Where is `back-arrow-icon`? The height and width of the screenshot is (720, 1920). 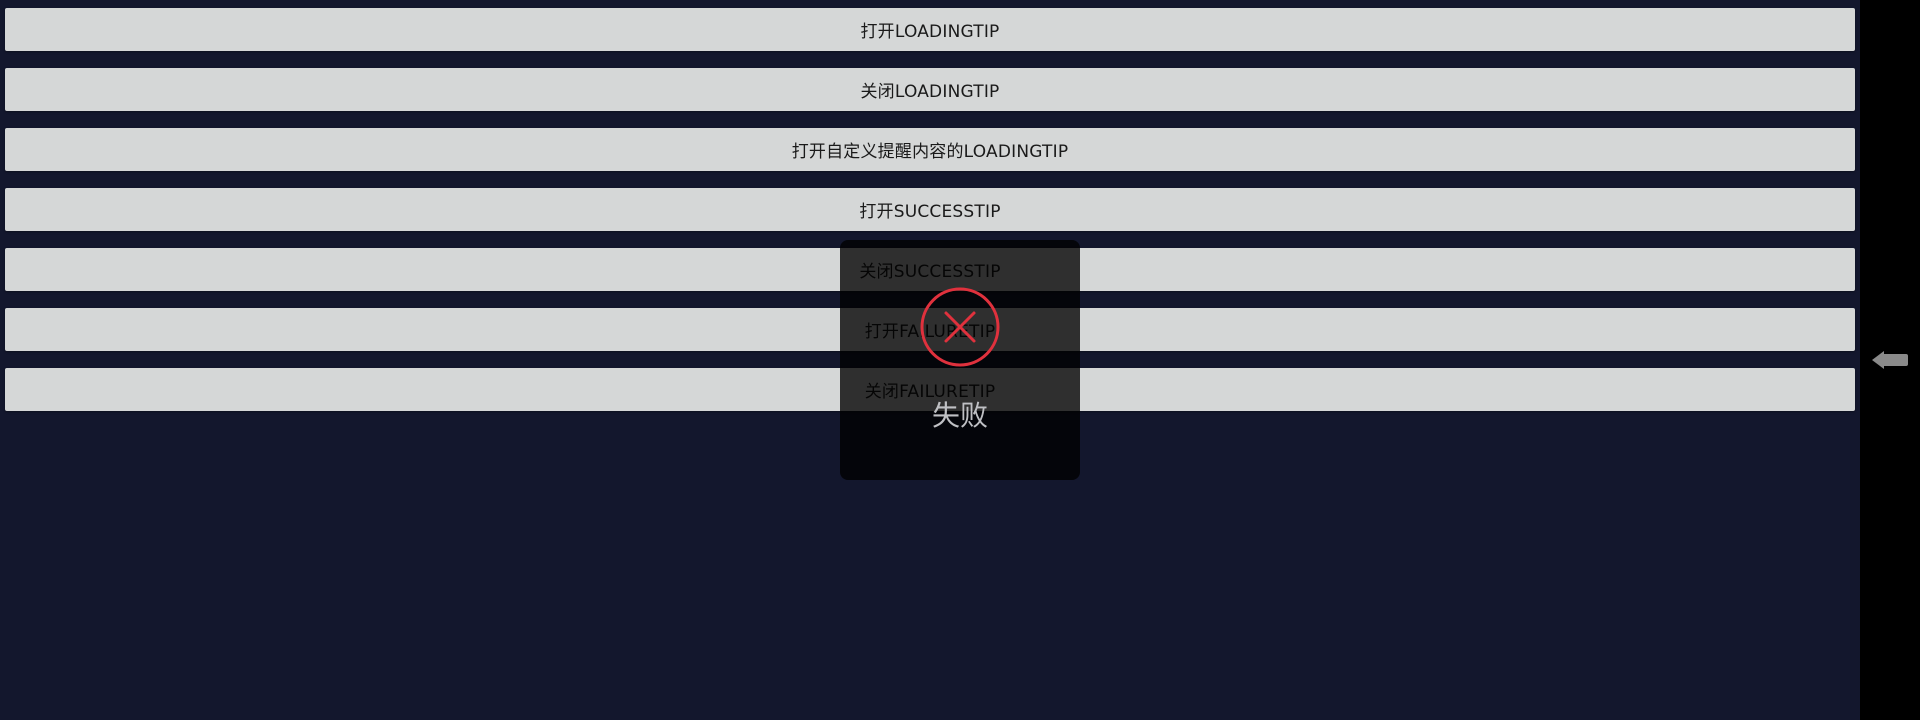 back-arrow-icon is located at coordinates (1890, 360).